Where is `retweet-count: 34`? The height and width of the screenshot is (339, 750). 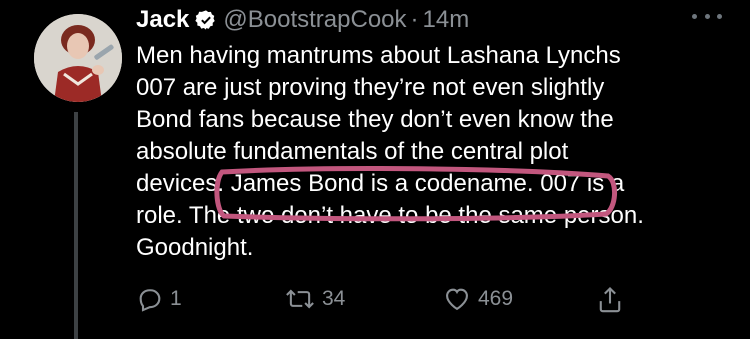 retweet-count: 34 is located at coordinates (334, 298).